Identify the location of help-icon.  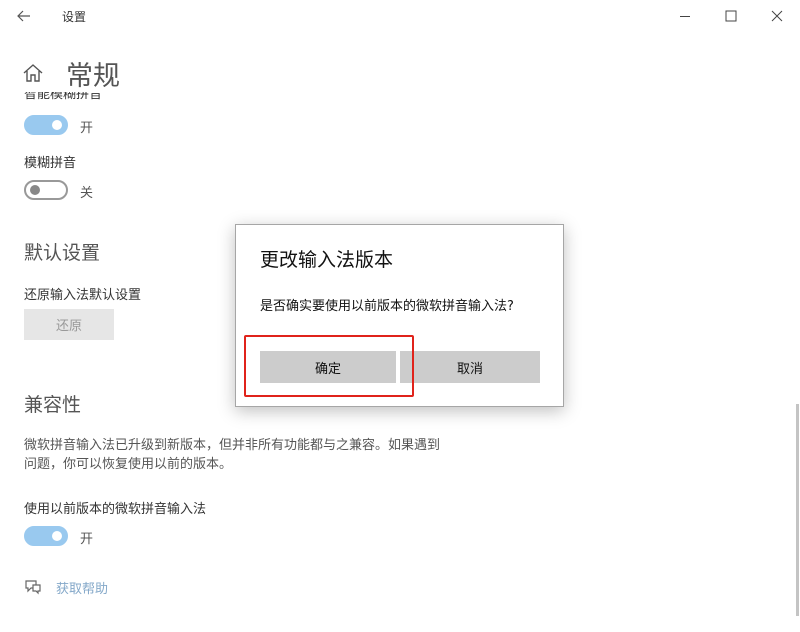
(33, 587).